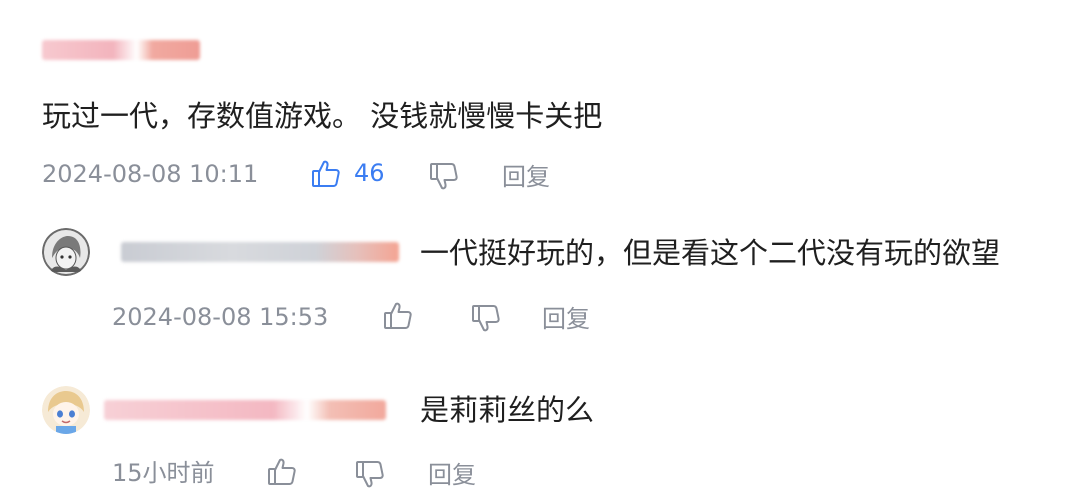 The height and width of the screenshot is (504, 1080). Describe the element at coordinates (220, 317) in the screenshot. I see `reply-timestamp: 2024-08-08 15:53` at that location.